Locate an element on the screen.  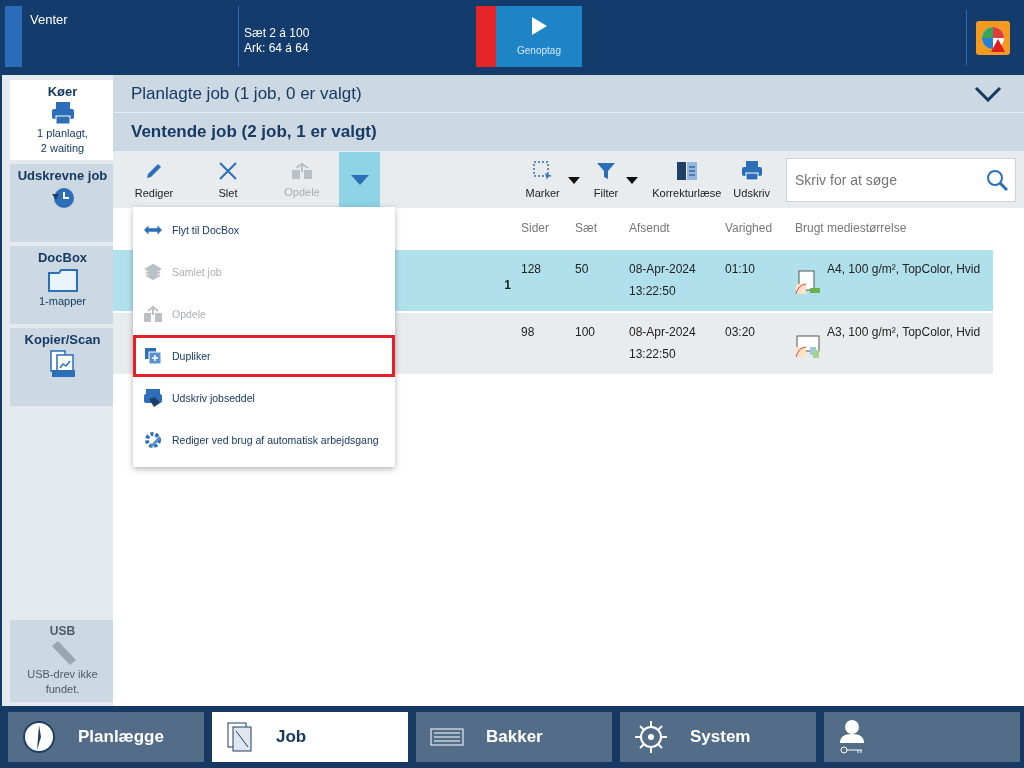
column-header: Afsendt is located at coordinates (674, 228).